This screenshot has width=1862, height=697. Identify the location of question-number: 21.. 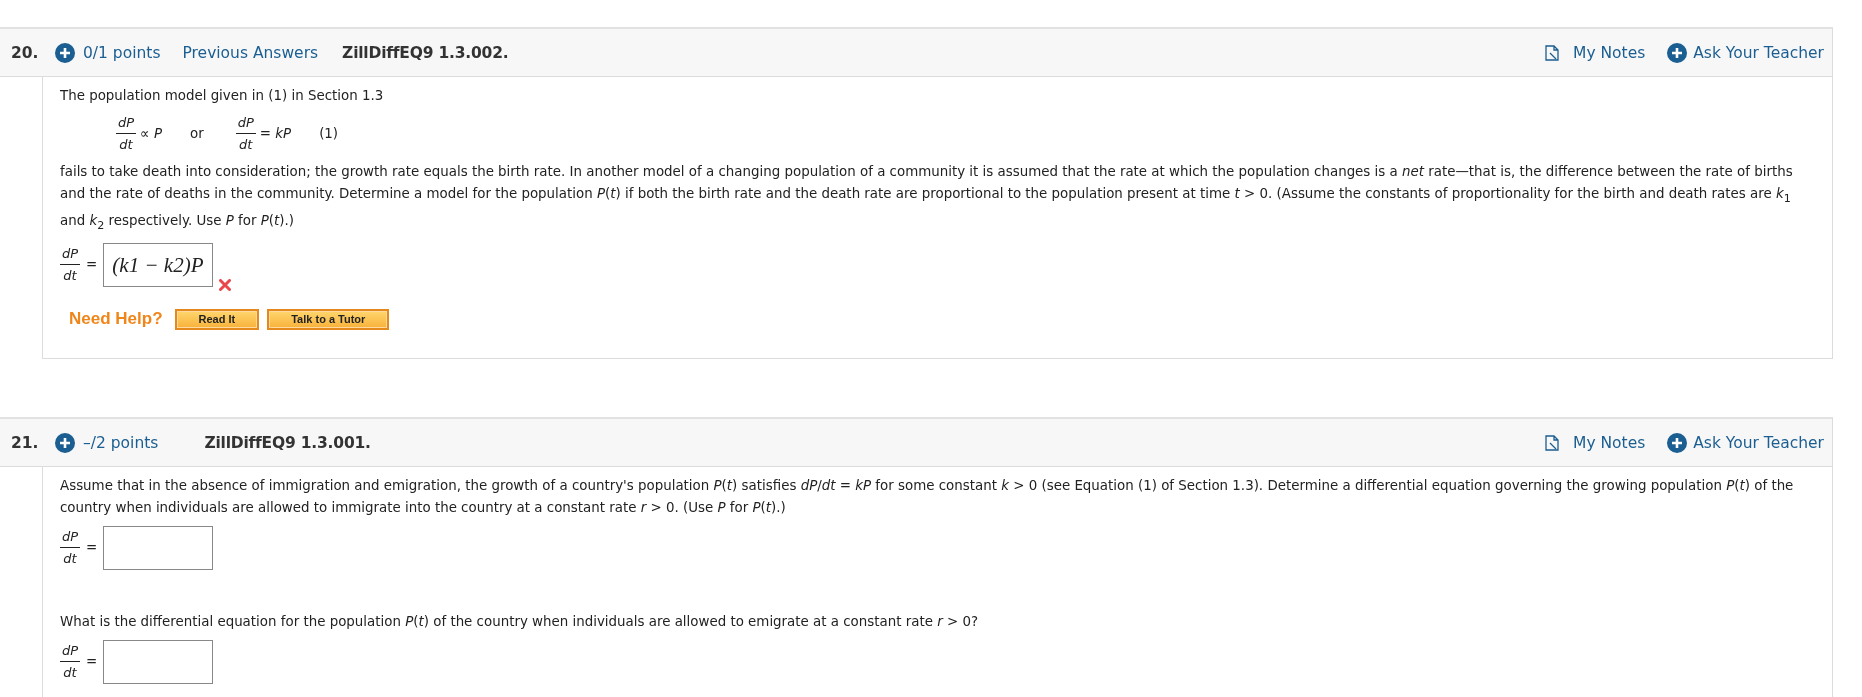
(25, 442).